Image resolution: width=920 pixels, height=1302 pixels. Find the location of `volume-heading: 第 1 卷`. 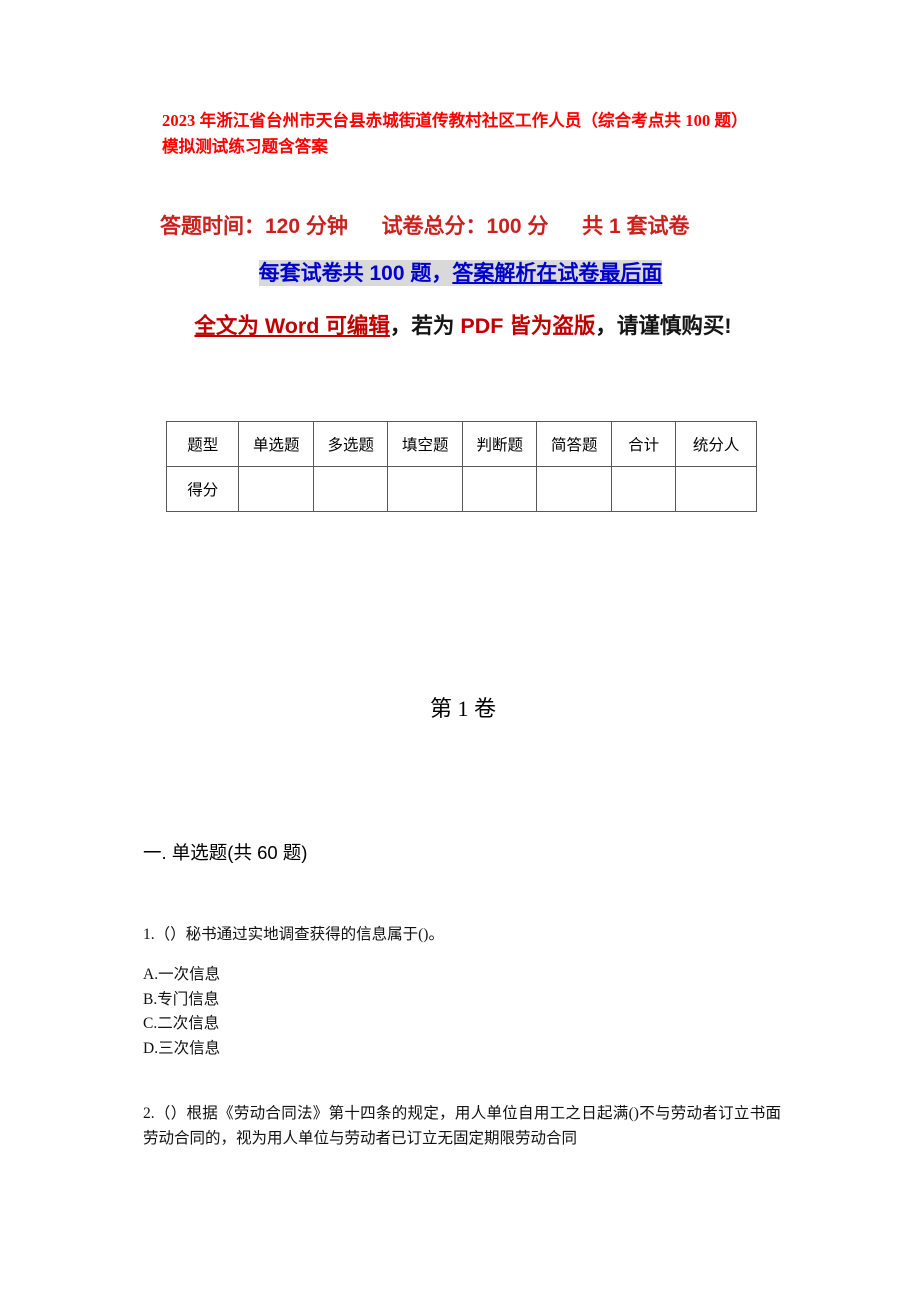

volume-heading: 第 1 卷 is located at coordinates (462, 708).